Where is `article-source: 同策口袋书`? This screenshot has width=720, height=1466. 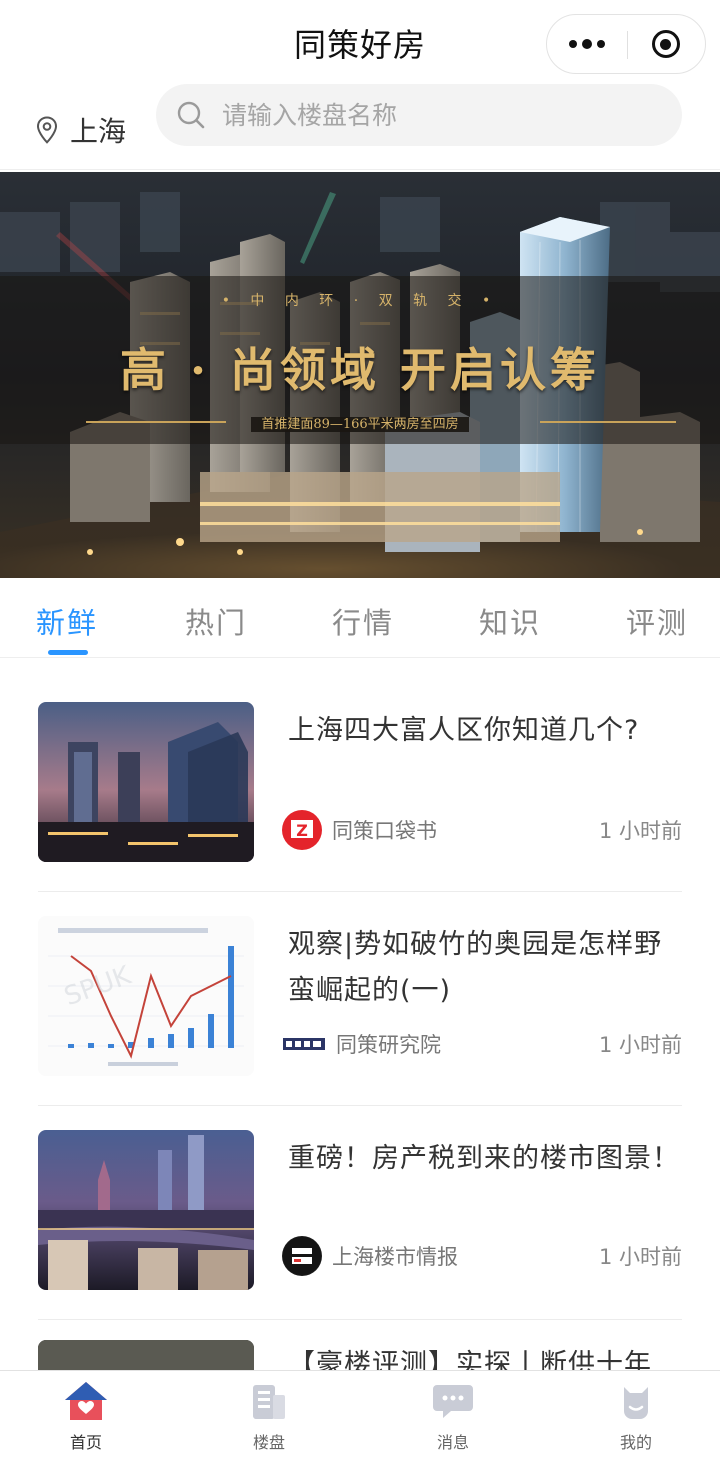 article-source: 同策口袋书 is located at coordinates (384, 831).